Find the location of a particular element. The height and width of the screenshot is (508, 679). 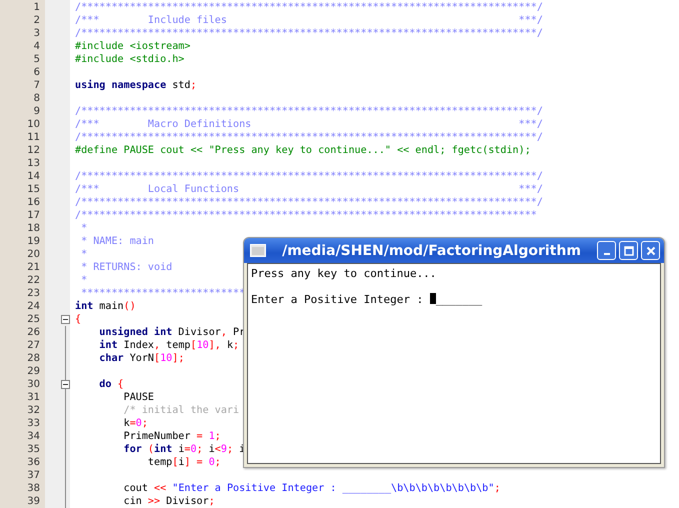

maximize-button is located at coordinates (628, 250).